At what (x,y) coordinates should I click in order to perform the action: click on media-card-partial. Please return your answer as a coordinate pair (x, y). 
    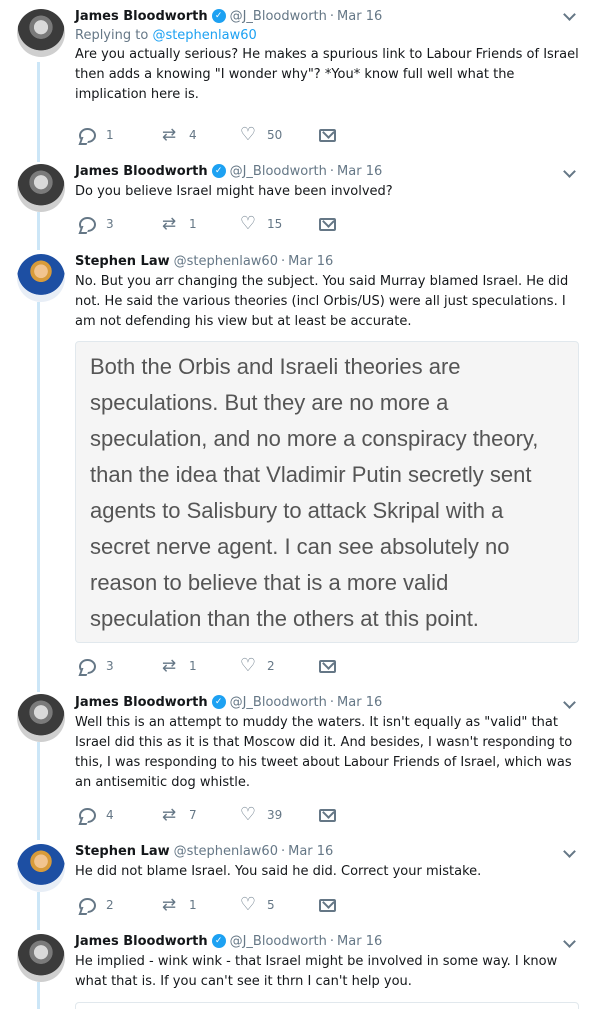
    Looking at the image, I should click on (327, 1005).